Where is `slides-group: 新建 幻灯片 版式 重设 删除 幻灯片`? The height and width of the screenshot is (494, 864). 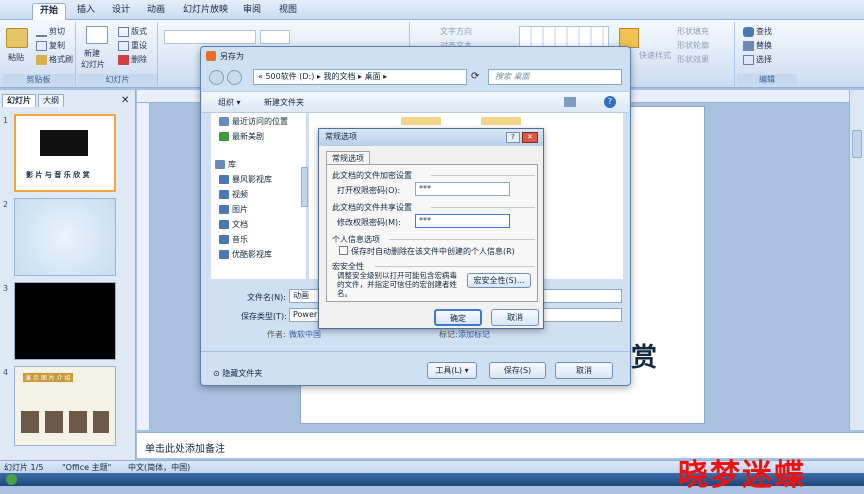
slides-group: 新建 幻灯片 版式 重设 删除 幻灯片 is located at coordinates (118, 54).